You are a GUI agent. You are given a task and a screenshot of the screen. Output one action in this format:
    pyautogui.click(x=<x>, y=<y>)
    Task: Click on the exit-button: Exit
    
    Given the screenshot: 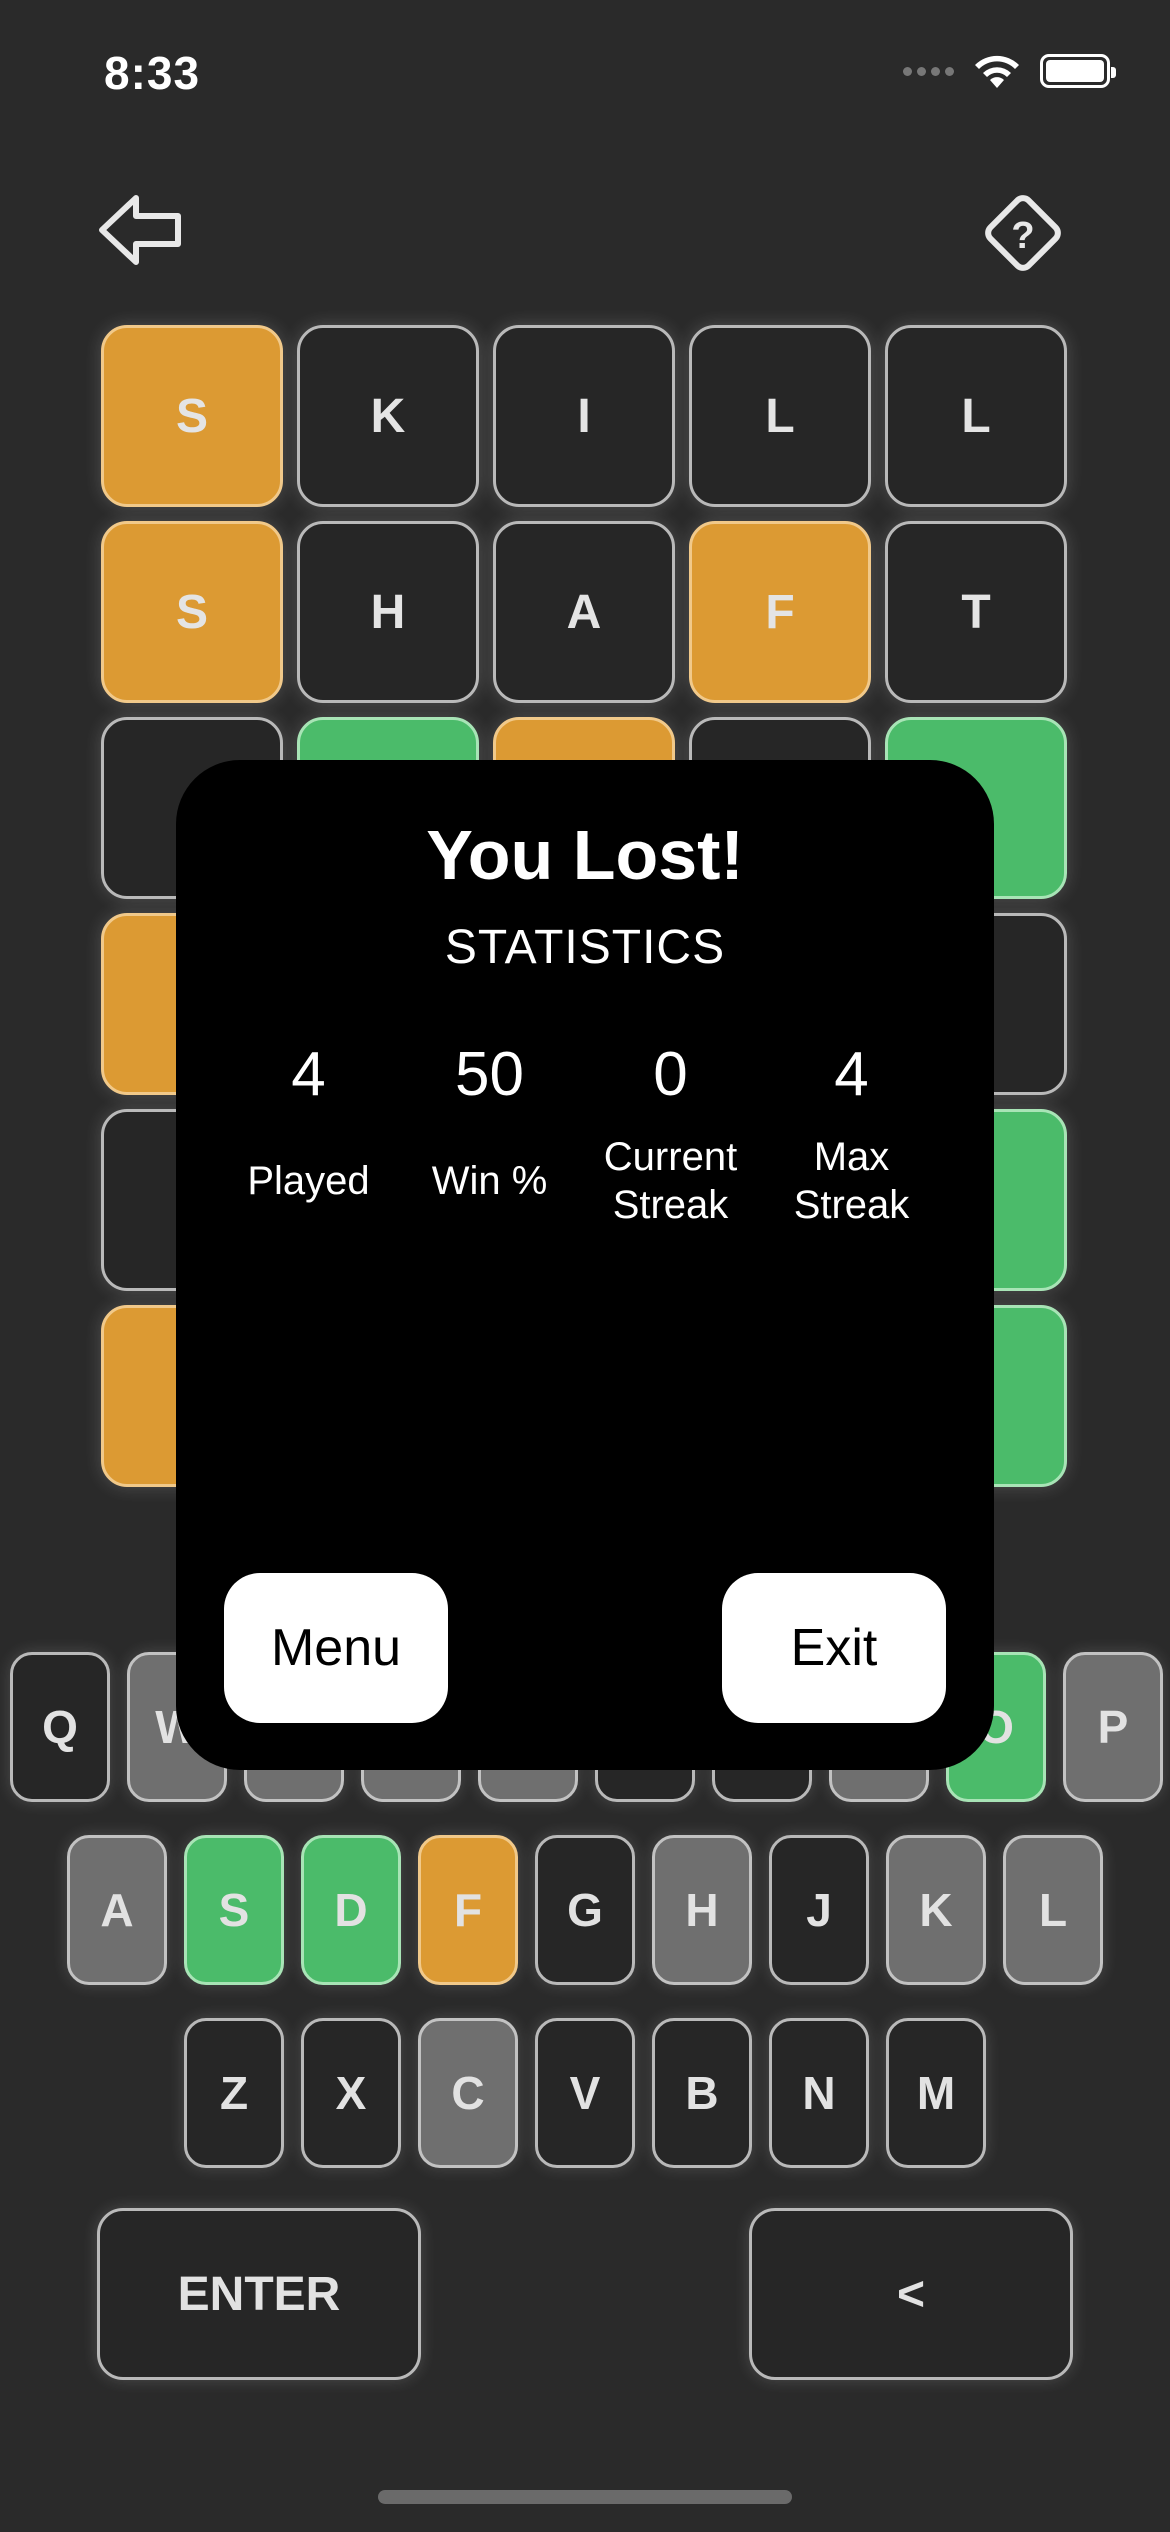 What is the action you would take?
    pyautogui.click(x=834, y=1648)
    